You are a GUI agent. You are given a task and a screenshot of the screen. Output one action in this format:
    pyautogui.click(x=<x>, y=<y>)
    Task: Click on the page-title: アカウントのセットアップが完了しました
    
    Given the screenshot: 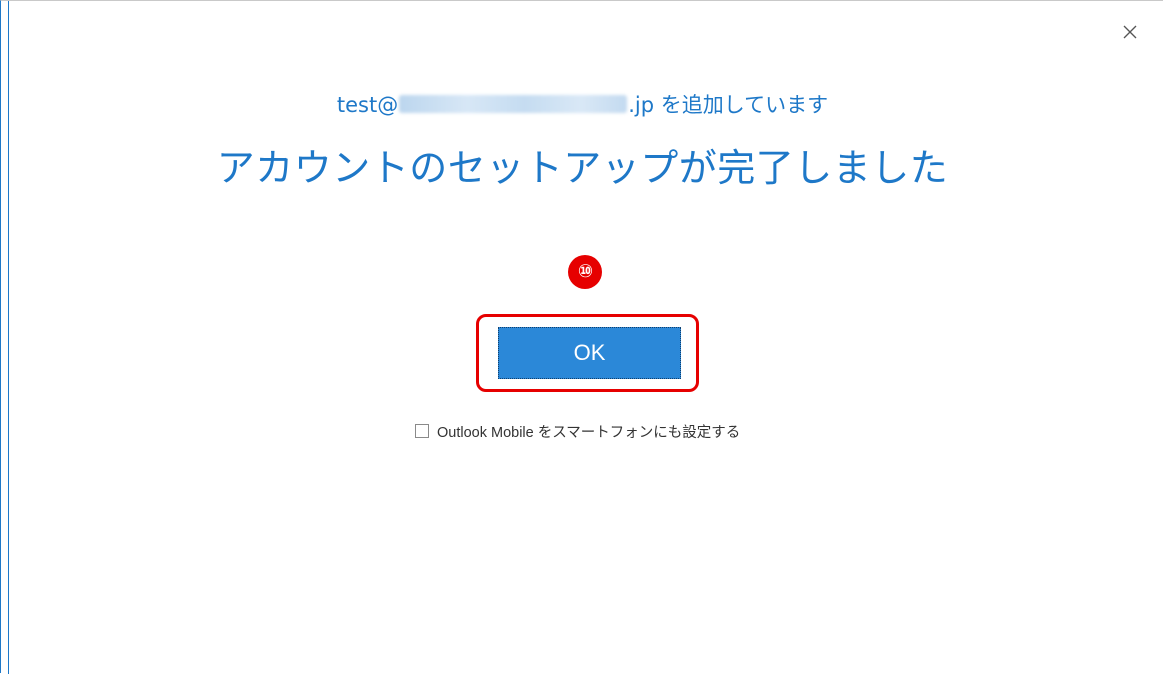 What is the action you would take?
    pyautogui.click(x=582, y=168)
    